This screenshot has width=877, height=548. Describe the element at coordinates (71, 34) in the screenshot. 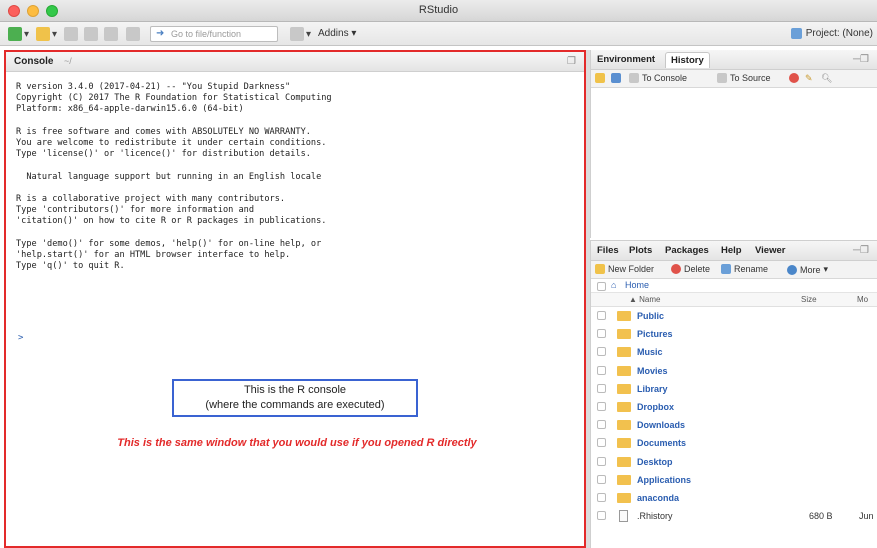

I see `open-file-button` at that location.